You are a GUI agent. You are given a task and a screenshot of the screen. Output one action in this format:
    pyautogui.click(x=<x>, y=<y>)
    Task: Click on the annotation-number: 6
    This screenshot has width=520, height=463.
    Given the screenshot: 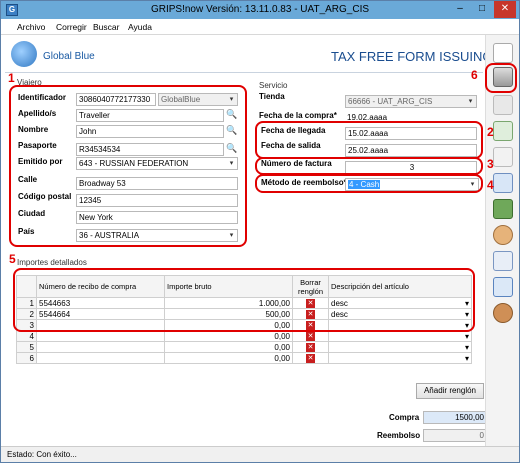 What is the action you would take?
    pyautogui.click(x=474, y=75)
    